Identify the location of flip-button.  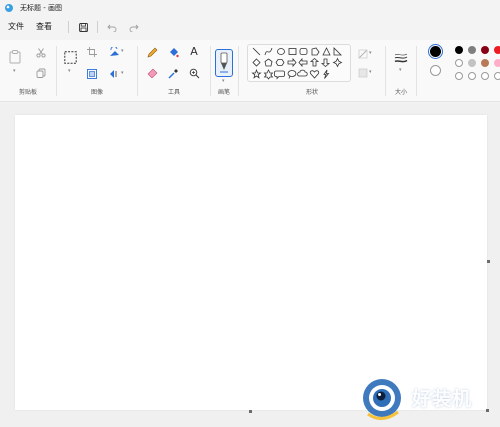
(114, 74).